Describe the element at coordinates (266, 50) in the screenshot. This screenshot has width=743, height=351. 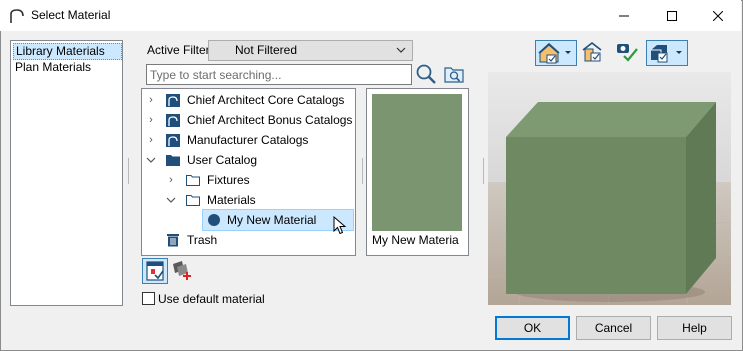
I see `active-filter-value: Not Filtered` at that location.